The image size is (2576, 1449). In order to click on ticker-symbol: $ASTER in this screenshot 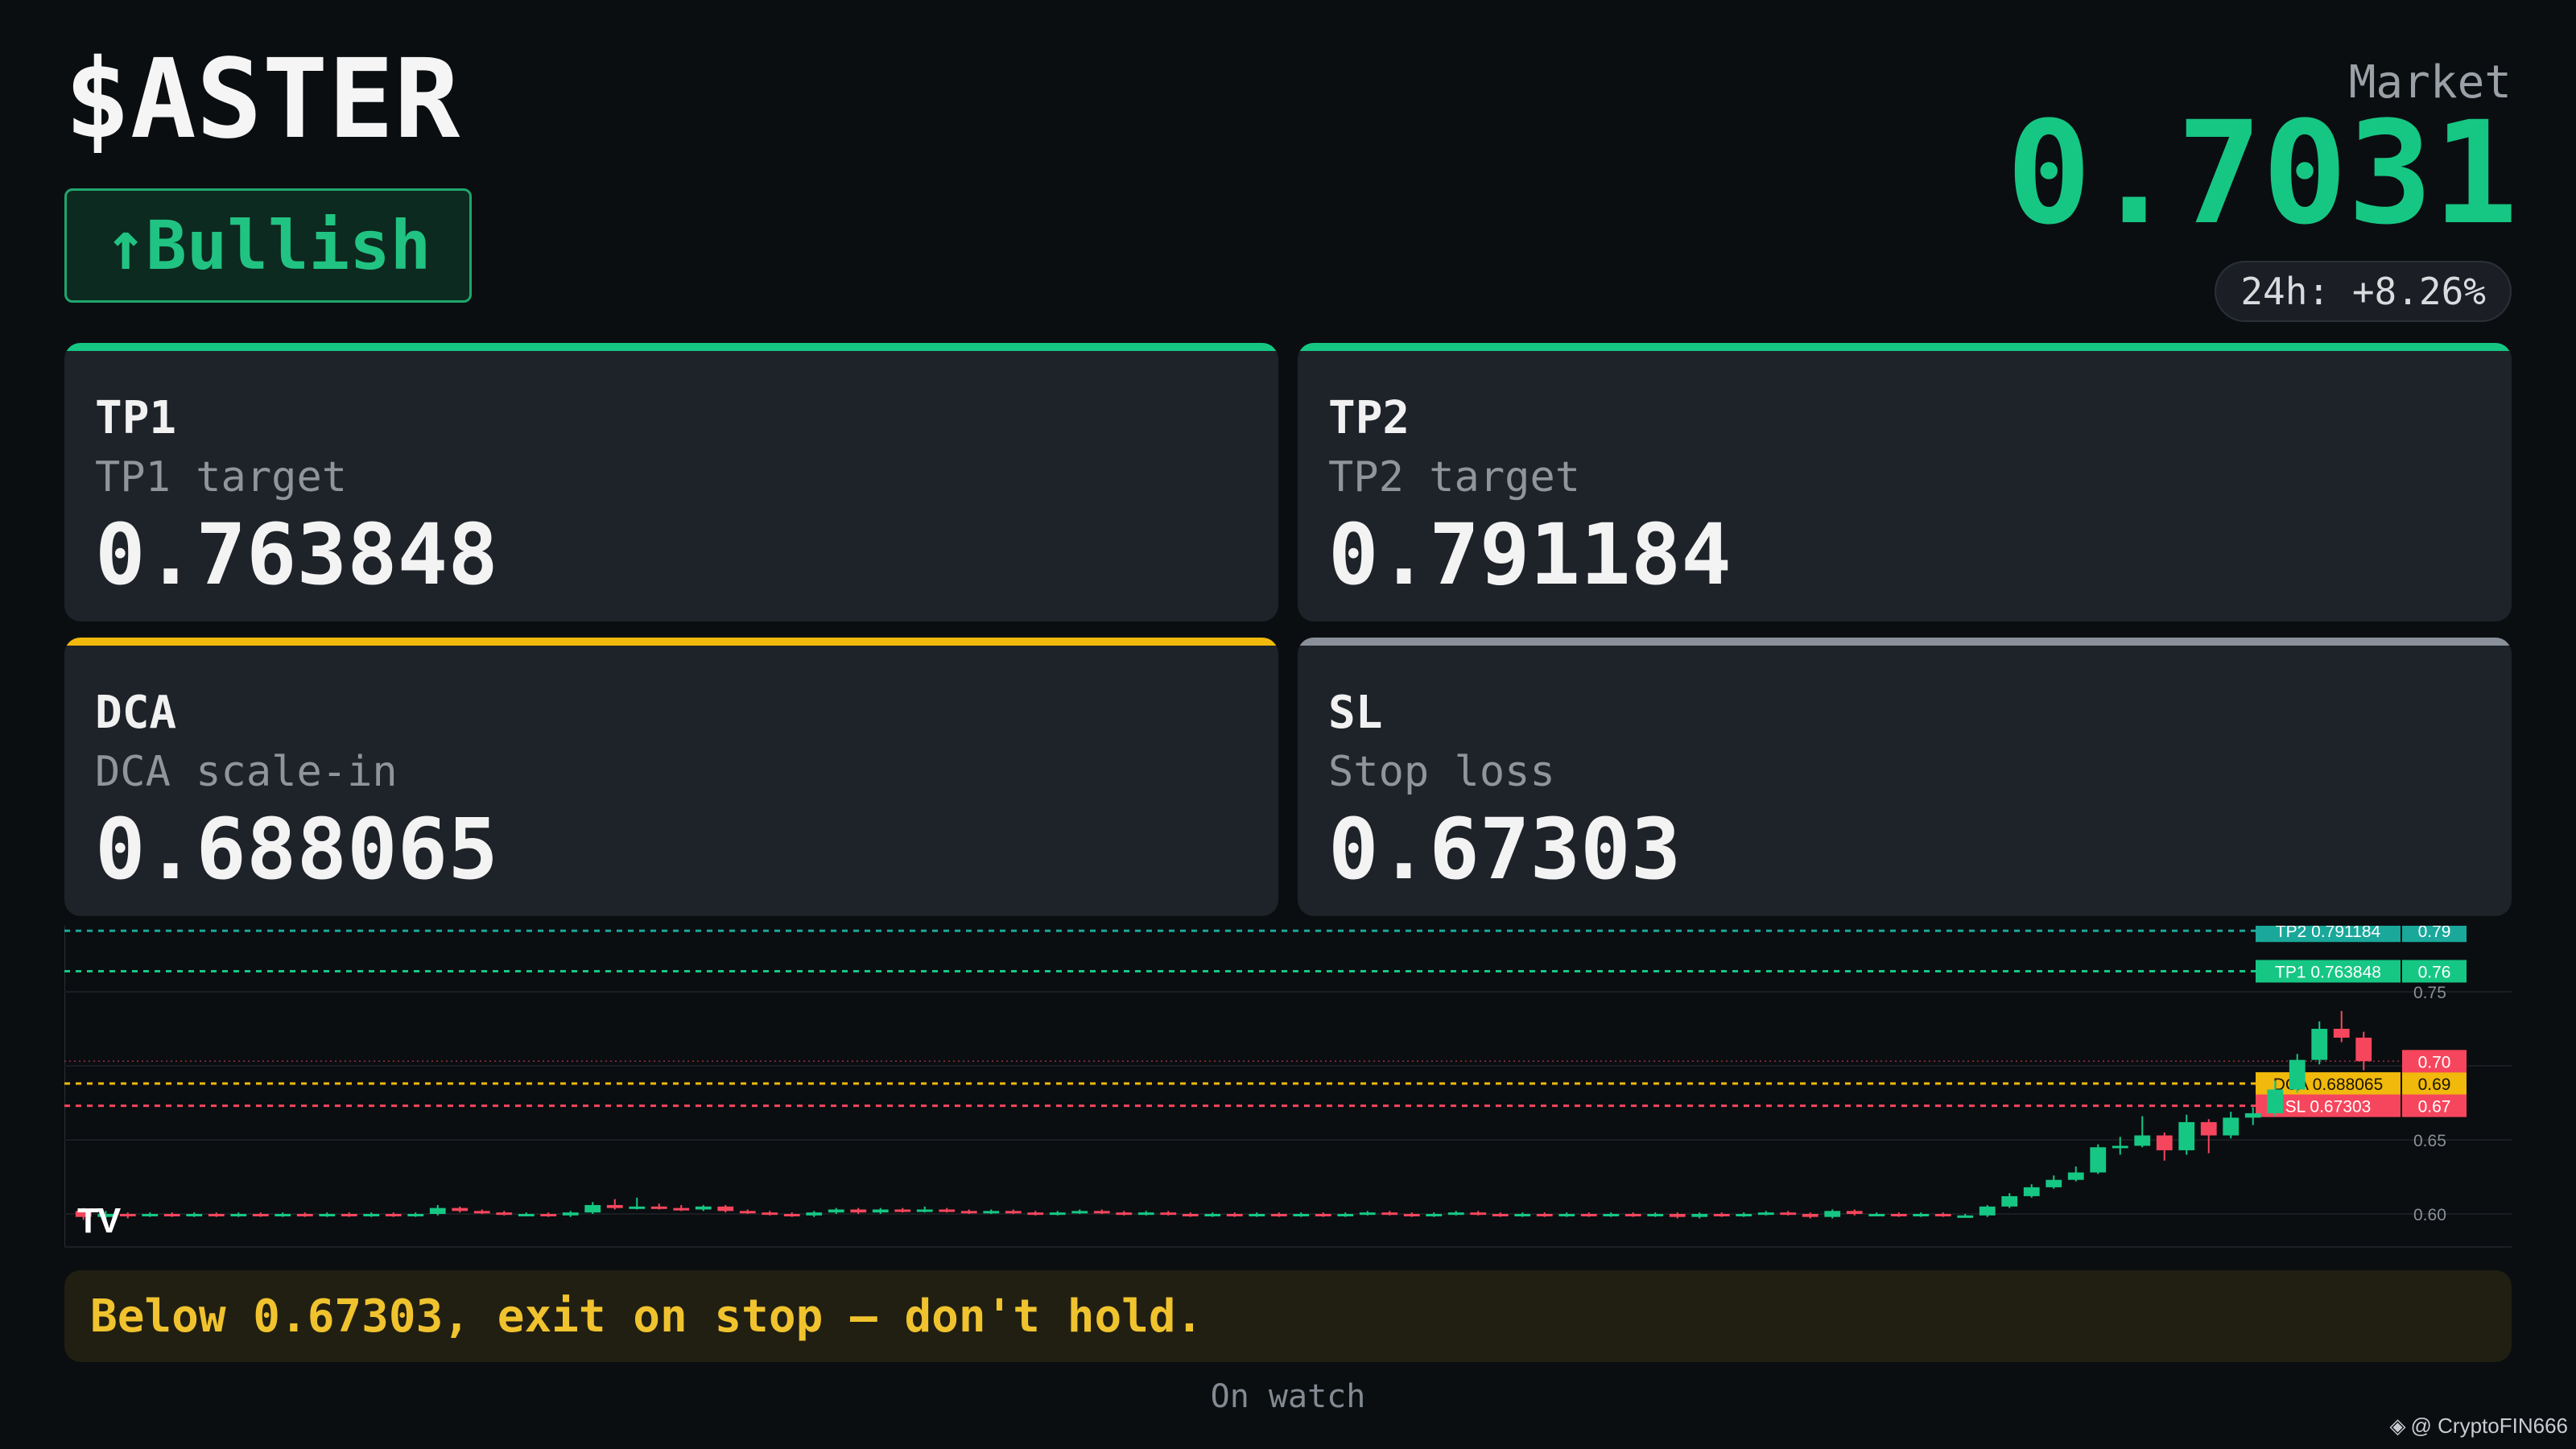, I will do `click(262, 99)`.